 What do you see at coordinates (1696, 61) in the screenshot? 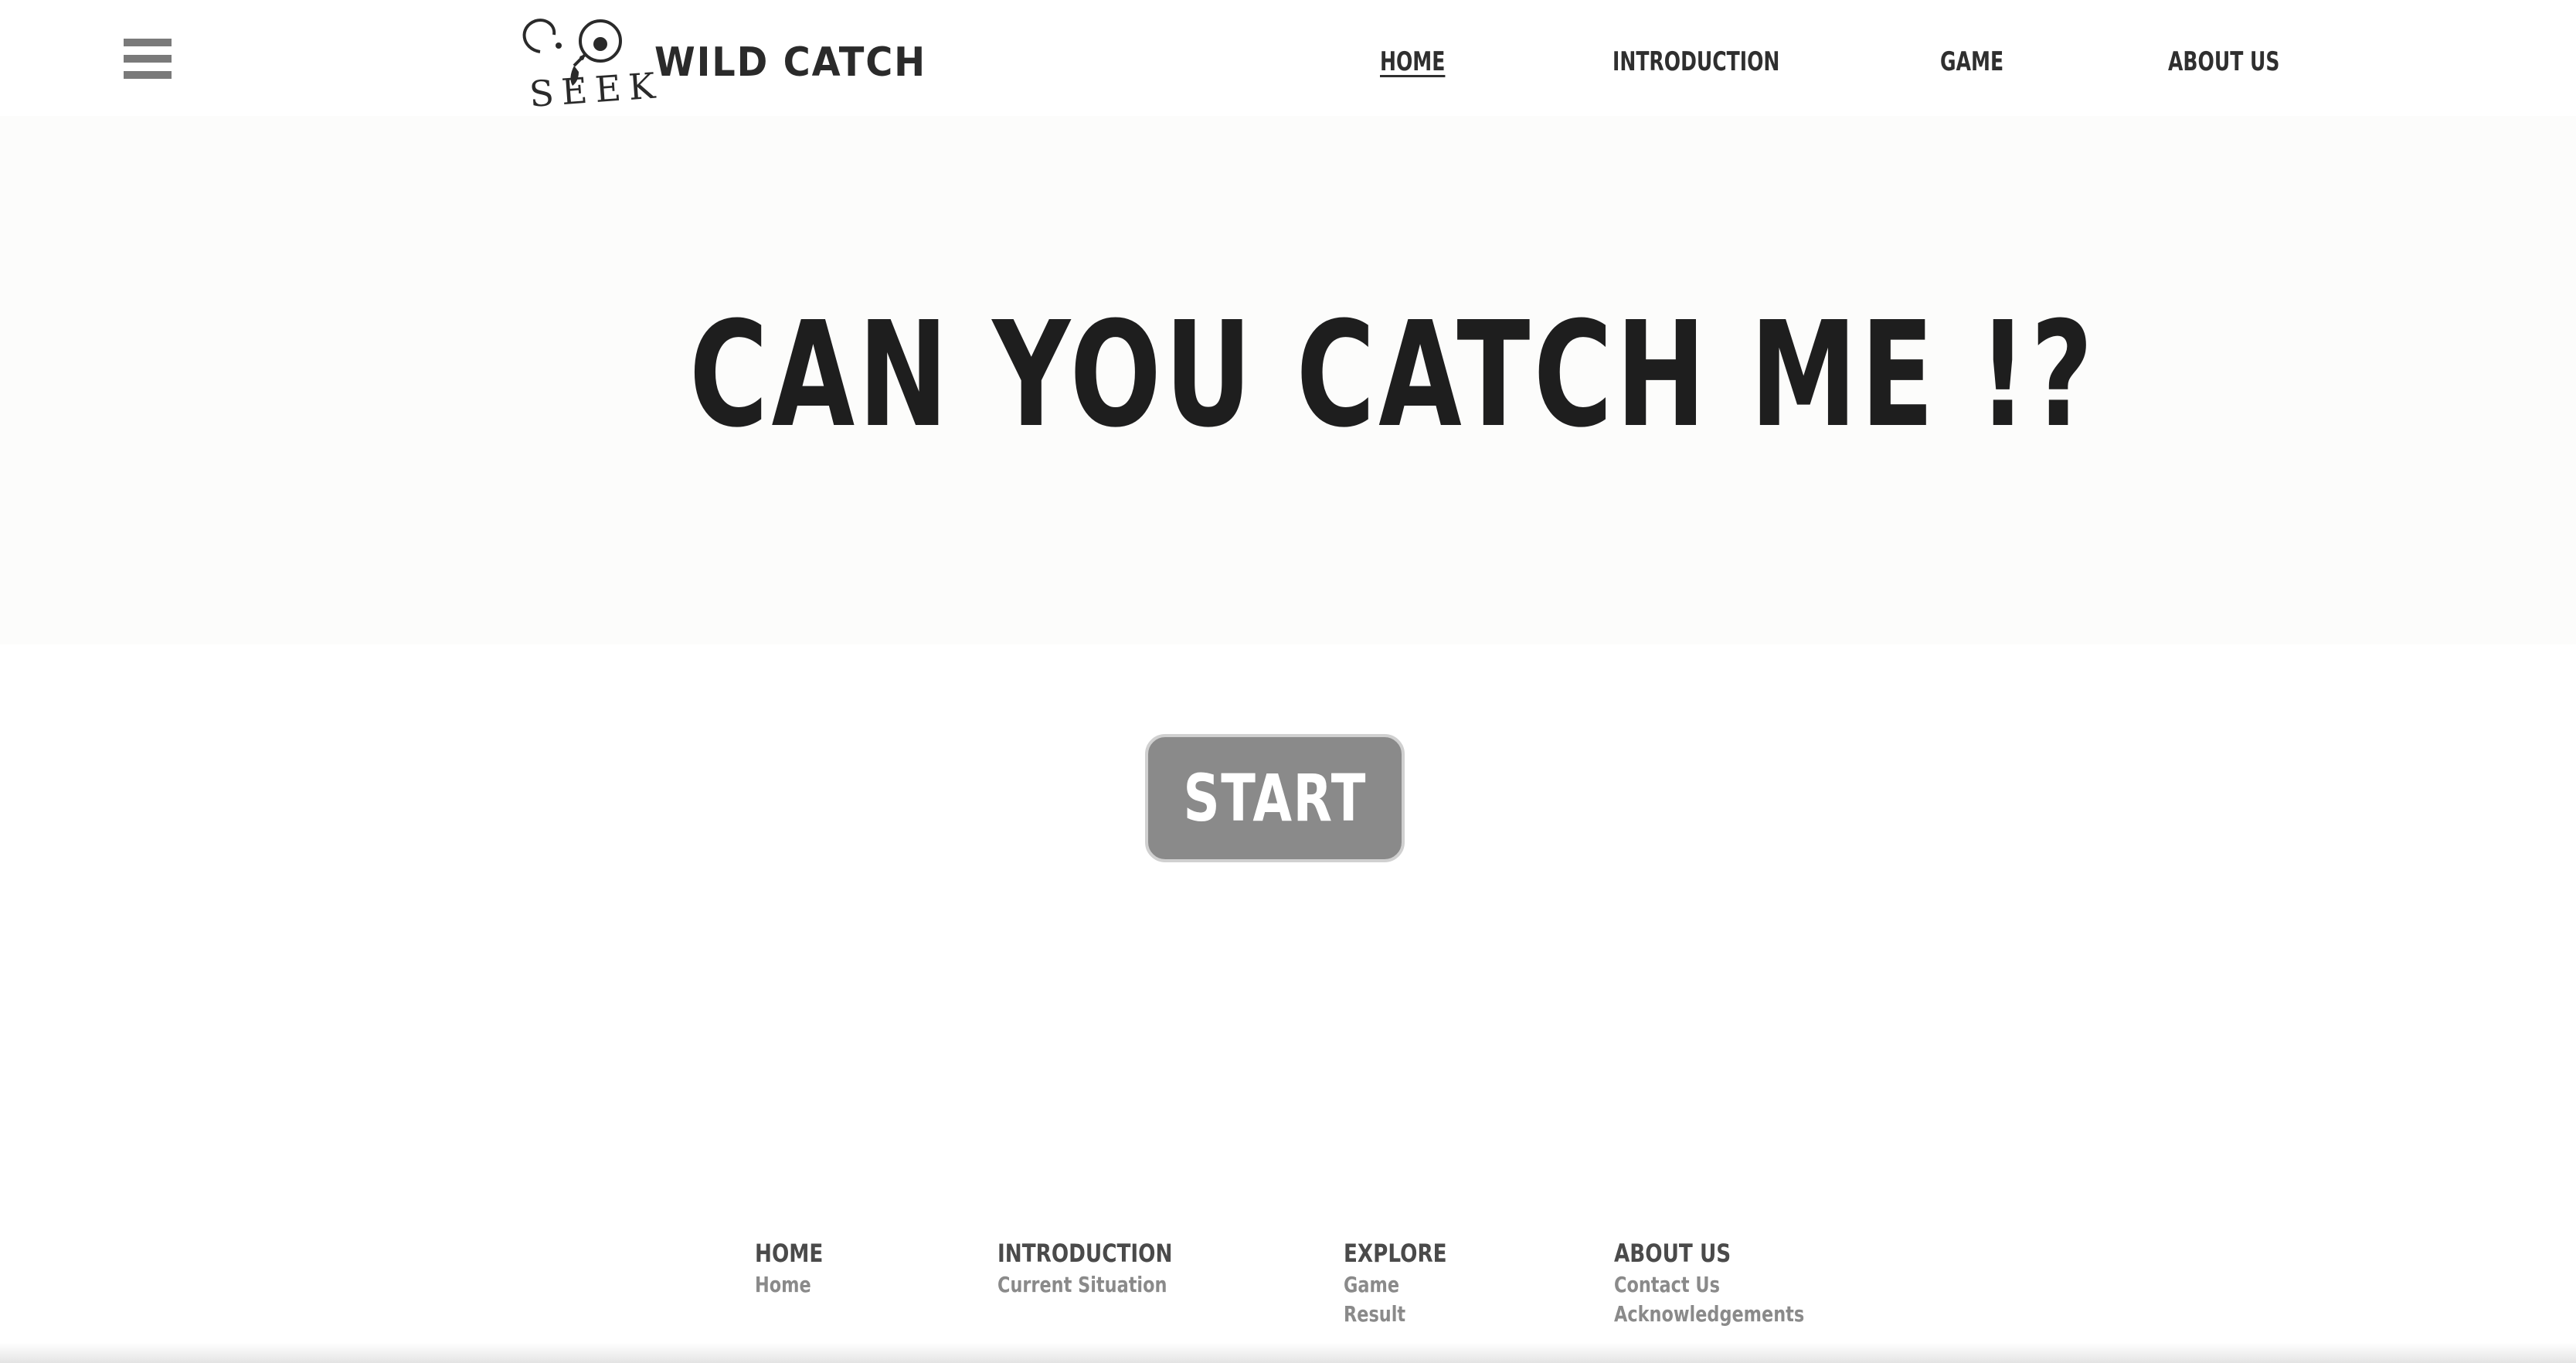
I see `nav-introduction-link: INTRODUCTION` at bounding box center [1696, 61].